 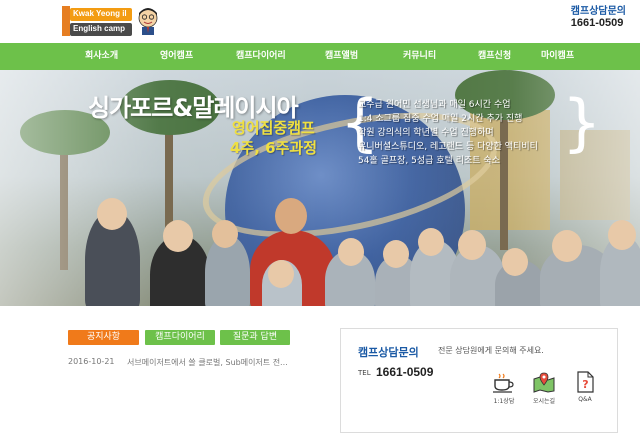 I want to click on quick-link-label: 1:1상담, so click(x=504, y=401).